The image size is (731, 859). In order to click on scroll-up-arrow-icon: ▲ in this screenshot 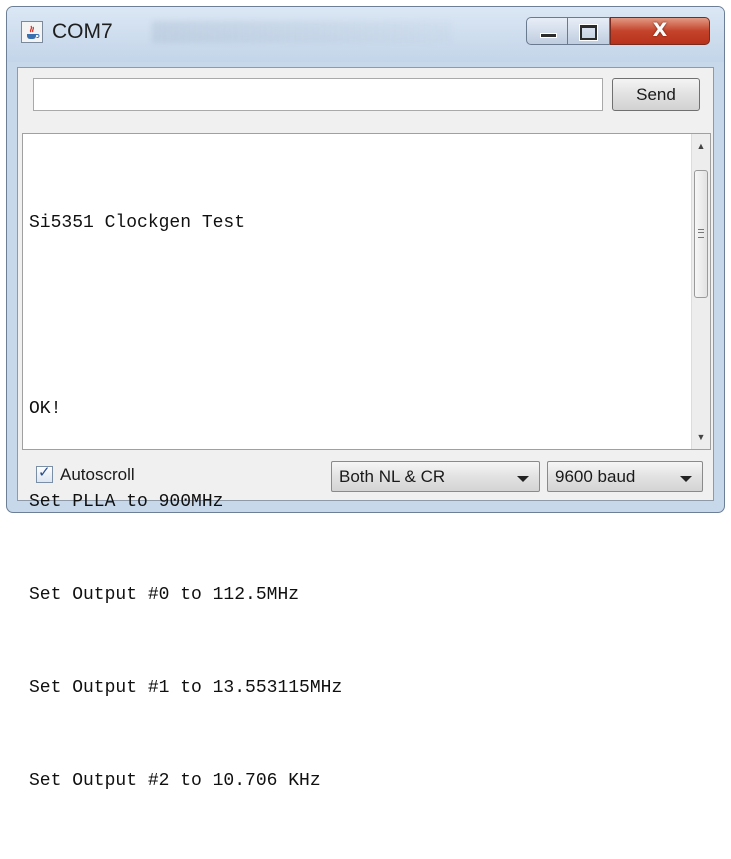, I will do `click(701, 146)`.